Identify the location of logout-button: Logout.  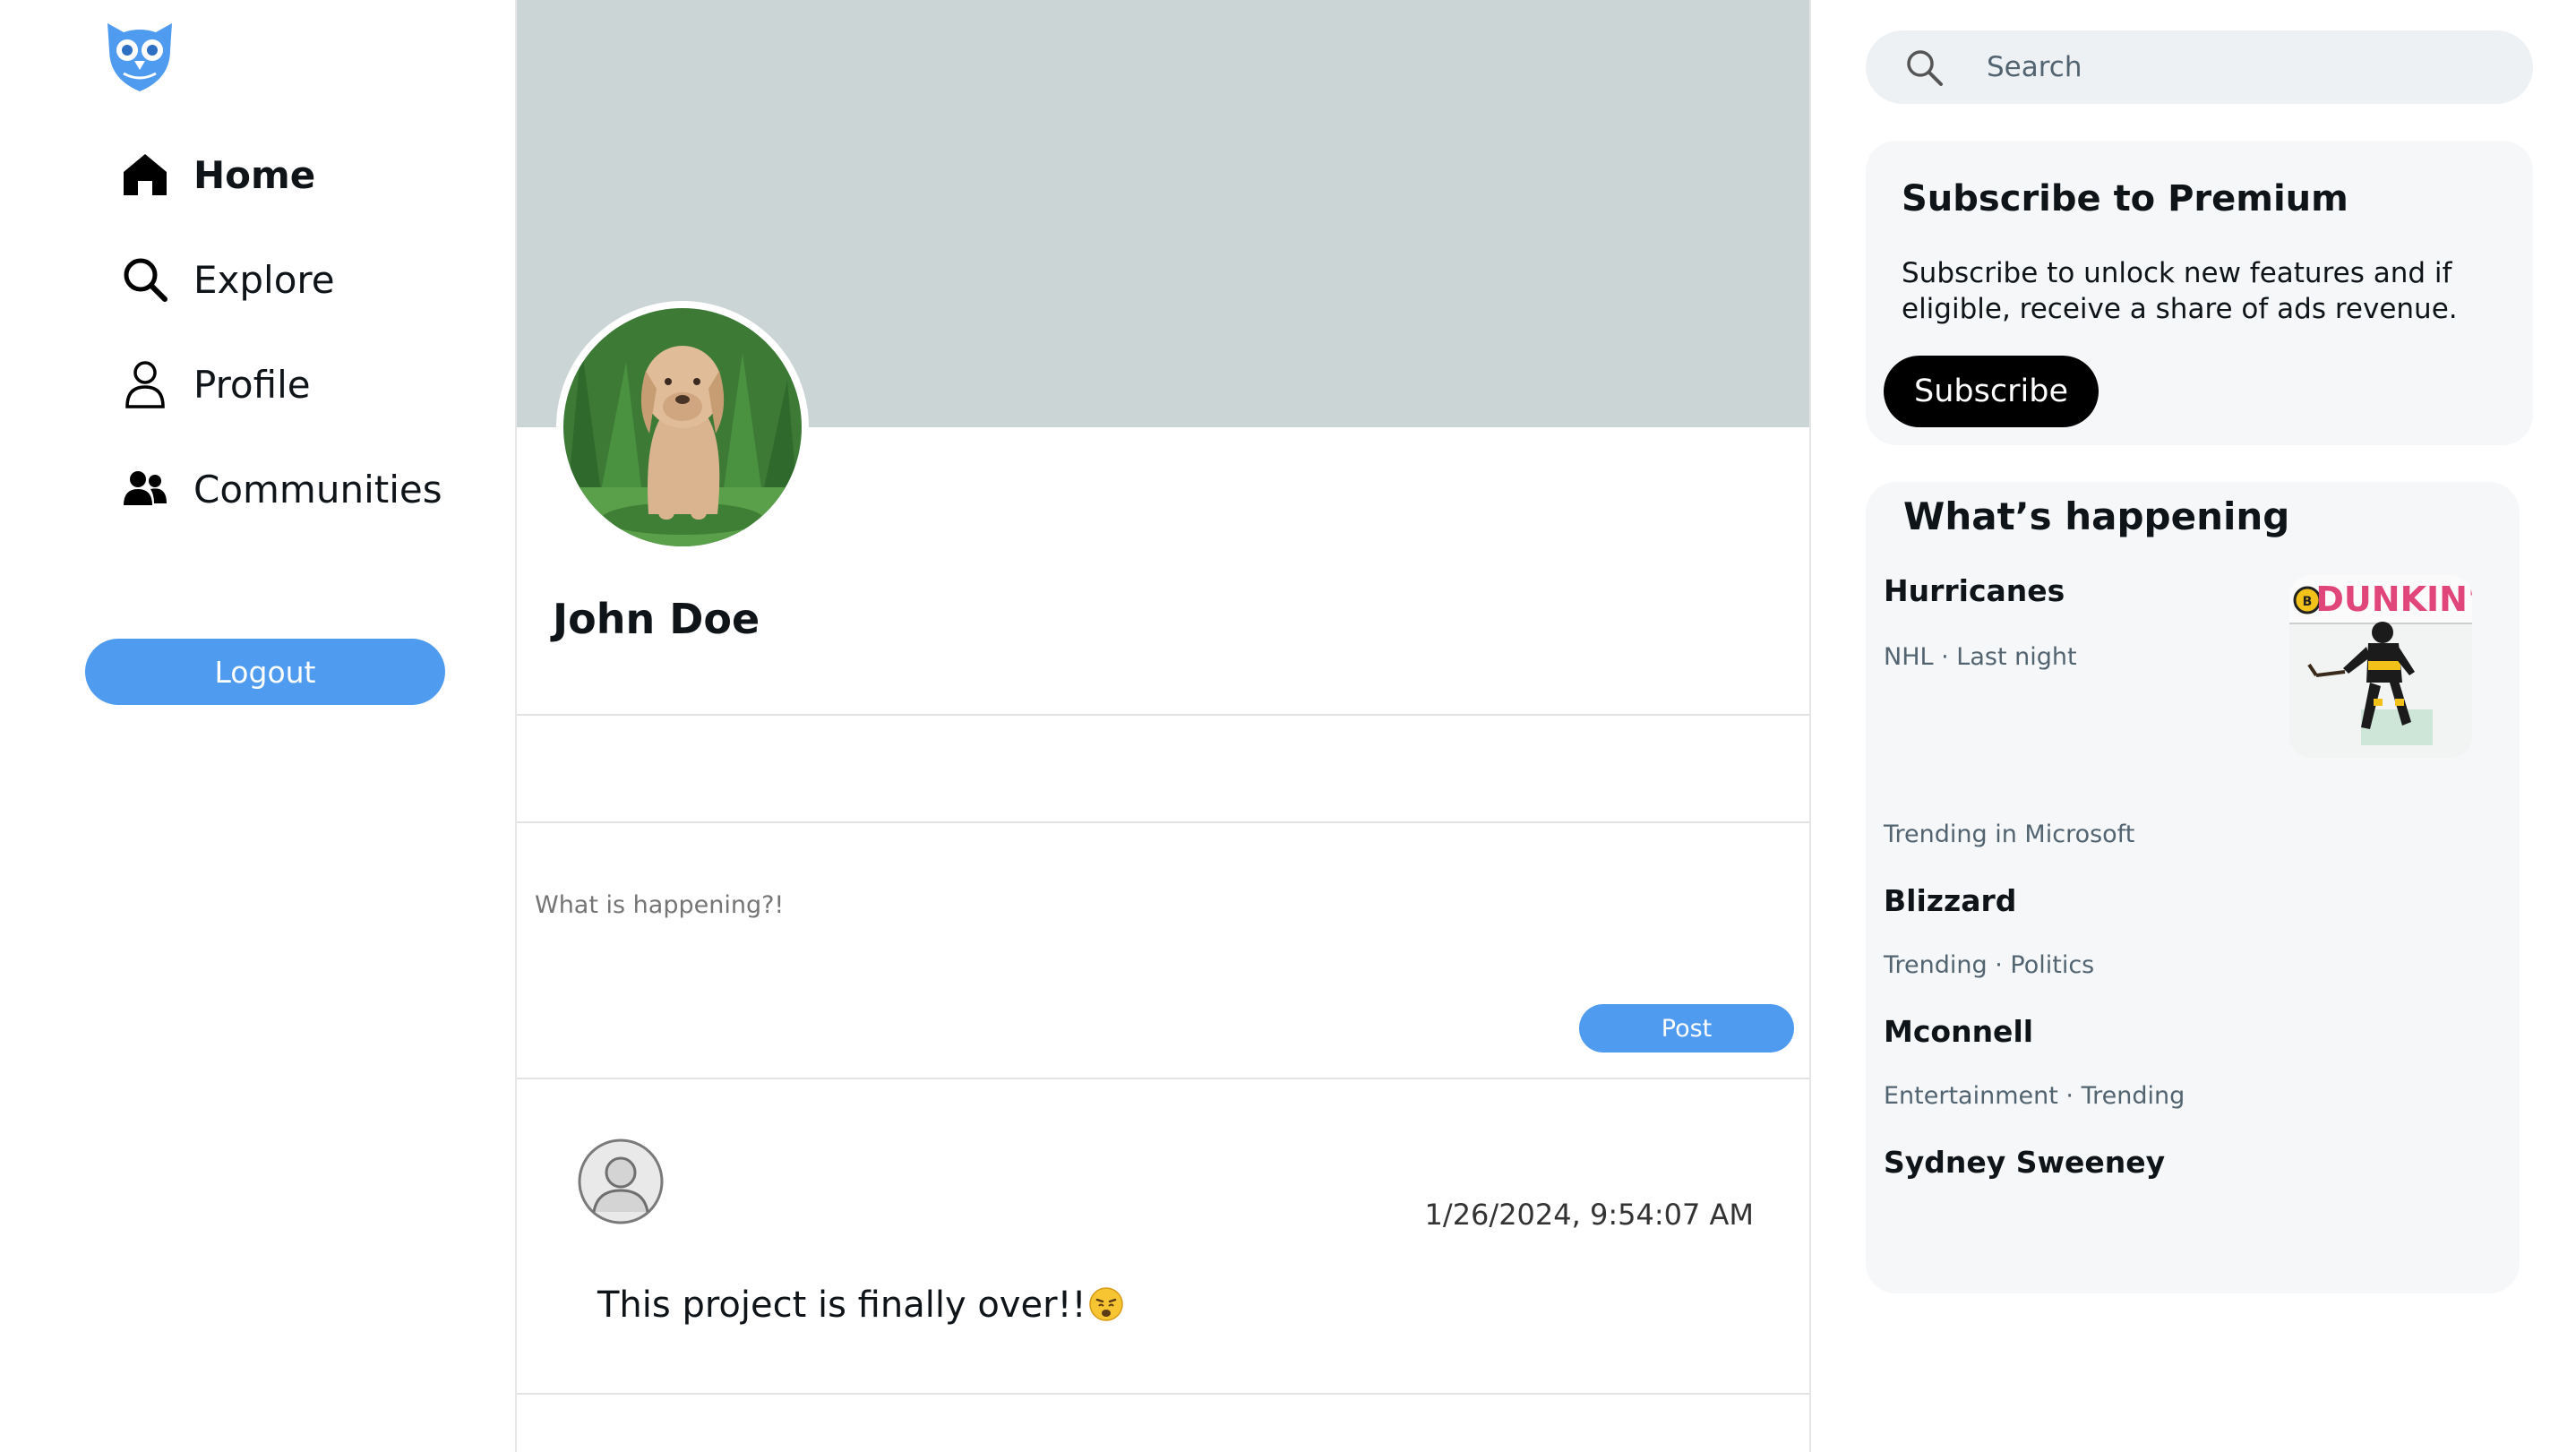
(265, 672).